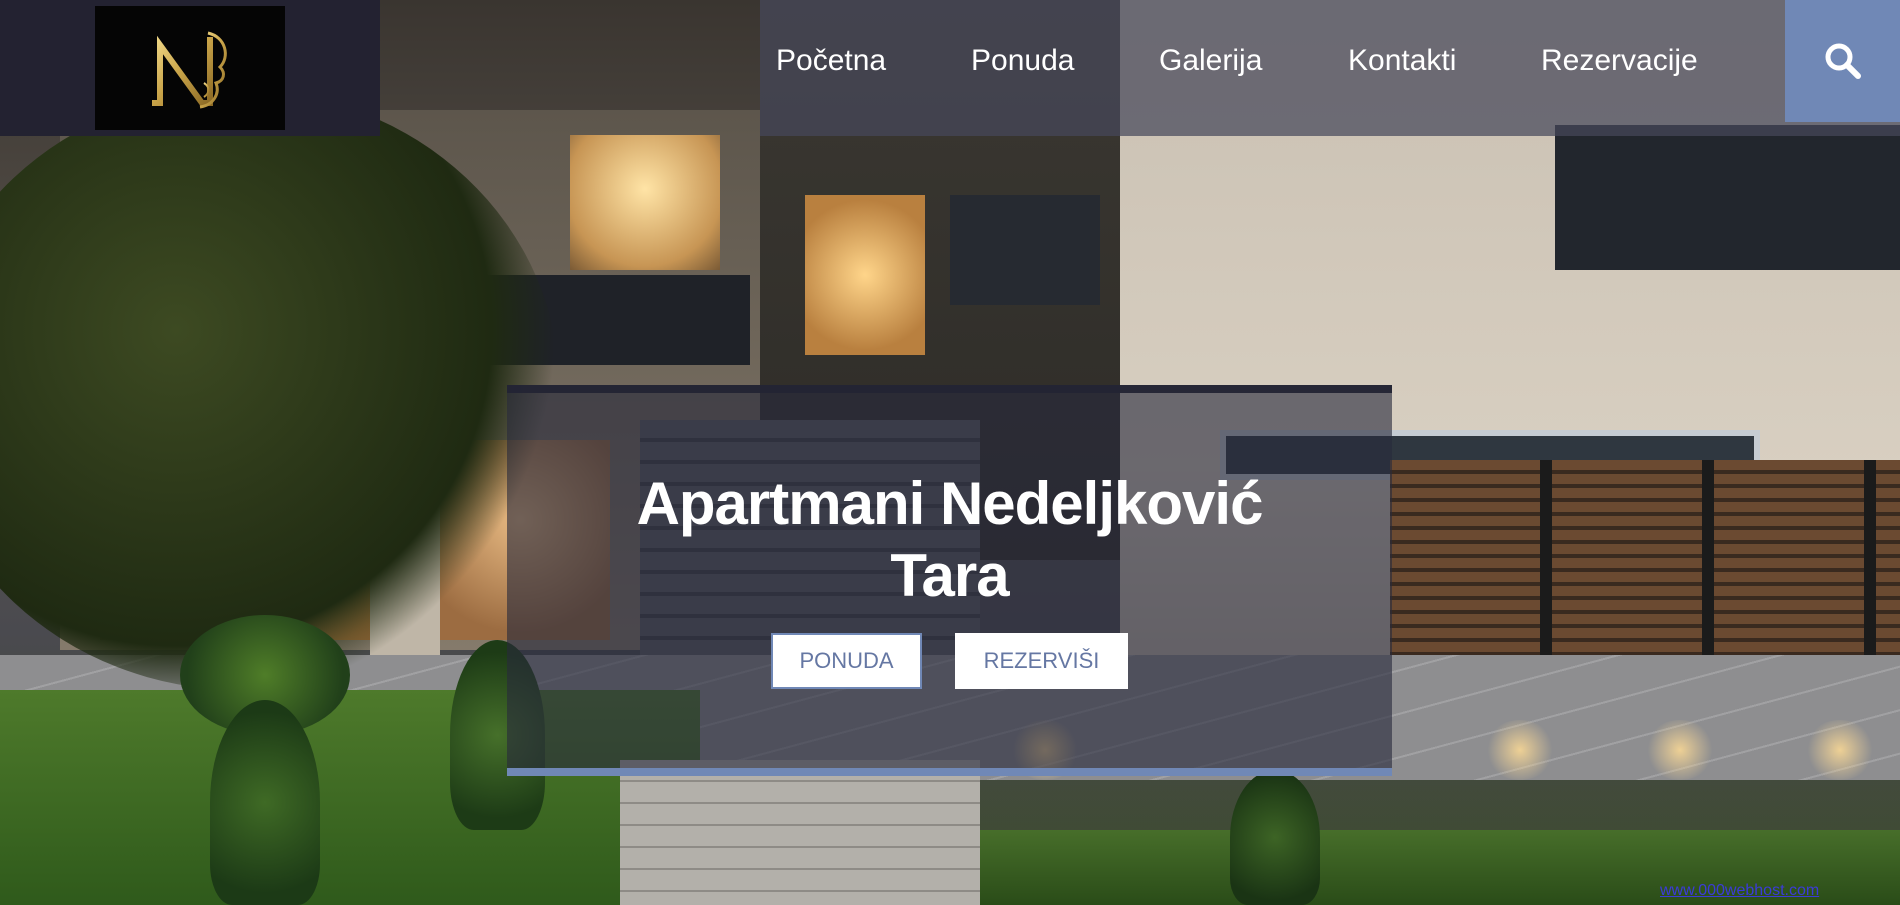 This screenshot has width=1900, height=905. What do you see at coordinates (1041, 661) in the screenshot?
I see `rezervisi-button: REZERVIŠI` at bounding box center [1041, 661].